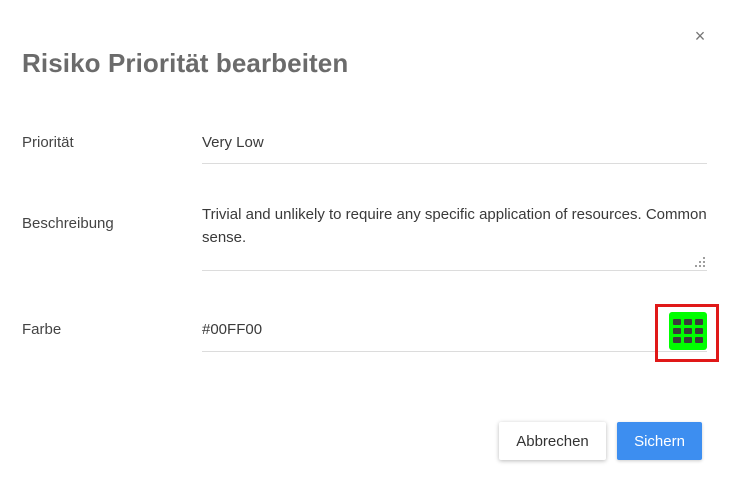  What do you see at coordinates (48, 142) in the screenshot?
I see `priority-label: Priorität` at bounding box center [48, 142].